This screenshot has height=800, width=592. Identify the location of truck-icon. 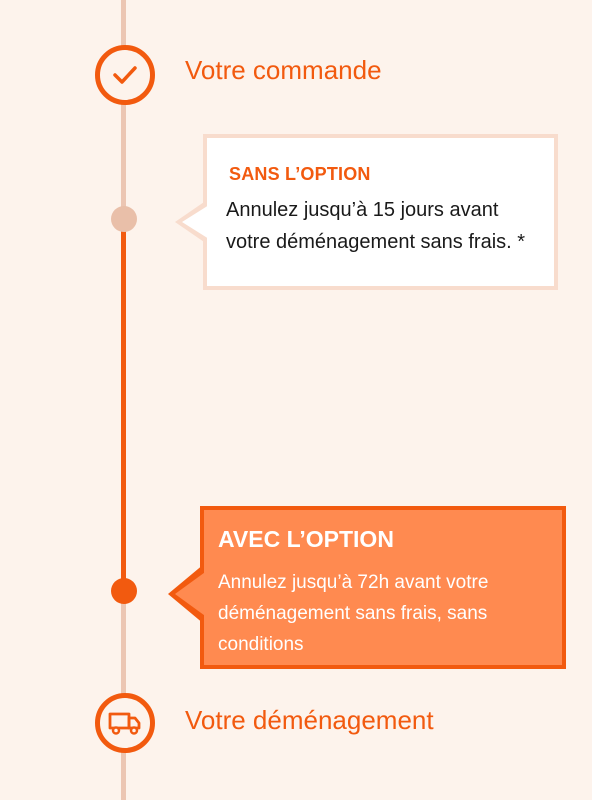
(124, 723).